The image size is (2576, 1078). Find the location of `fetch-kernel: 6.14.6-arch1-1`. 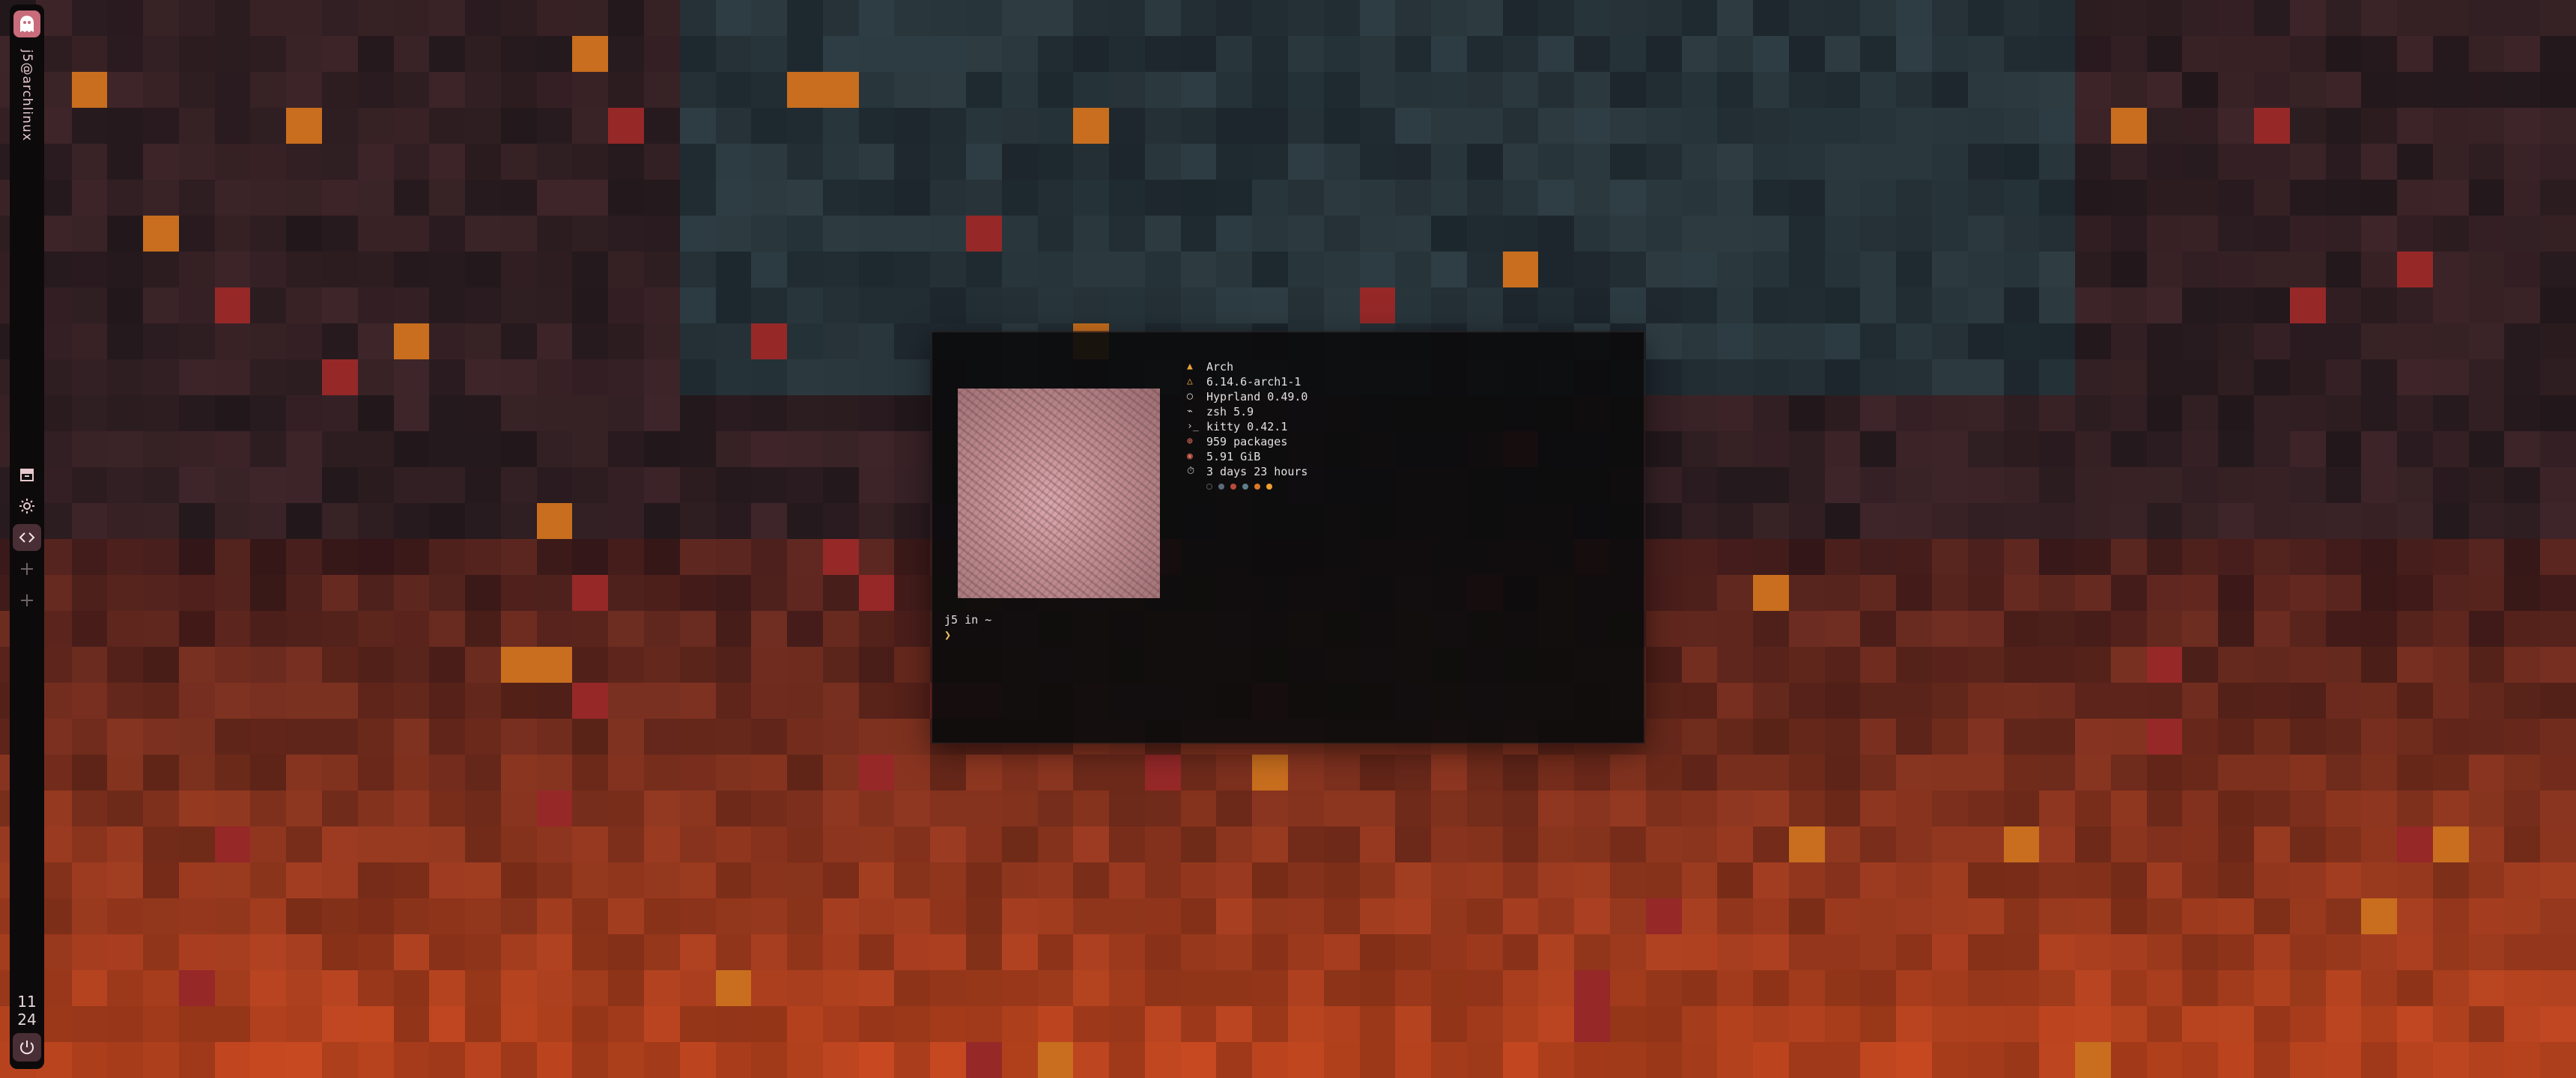

fetch-kernel: 6.14.6-arch1-1 is located at coordinates (1253, 382).